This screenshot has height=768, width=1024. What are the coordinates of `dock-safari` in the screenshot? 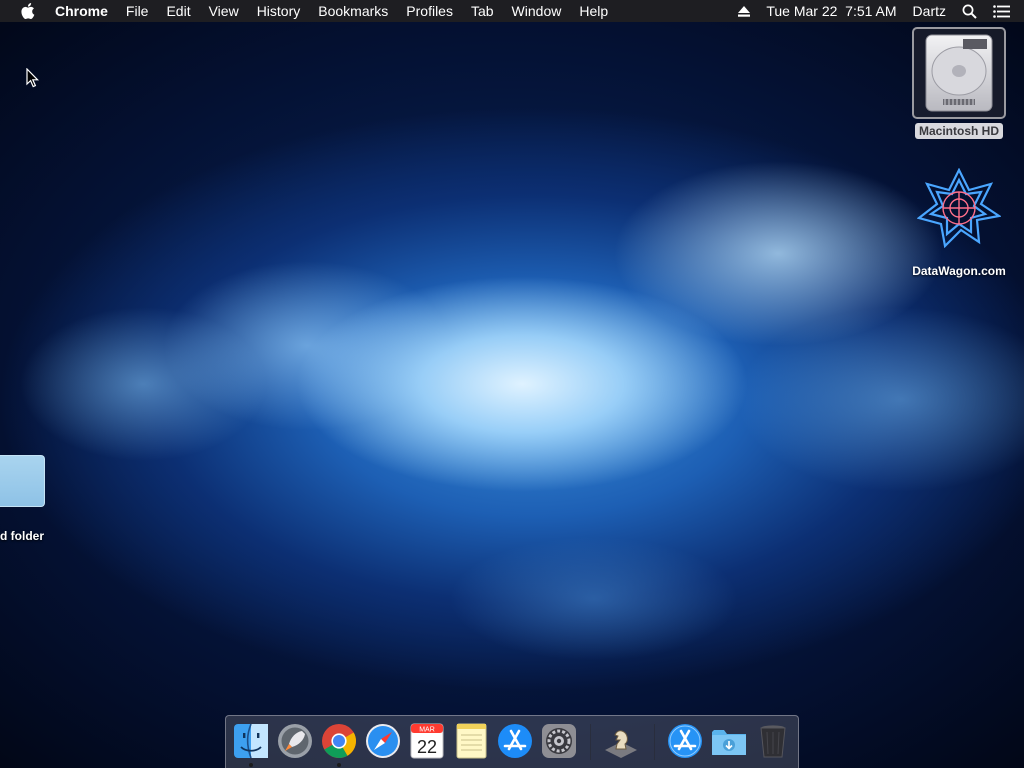 It's located at (383, 741).